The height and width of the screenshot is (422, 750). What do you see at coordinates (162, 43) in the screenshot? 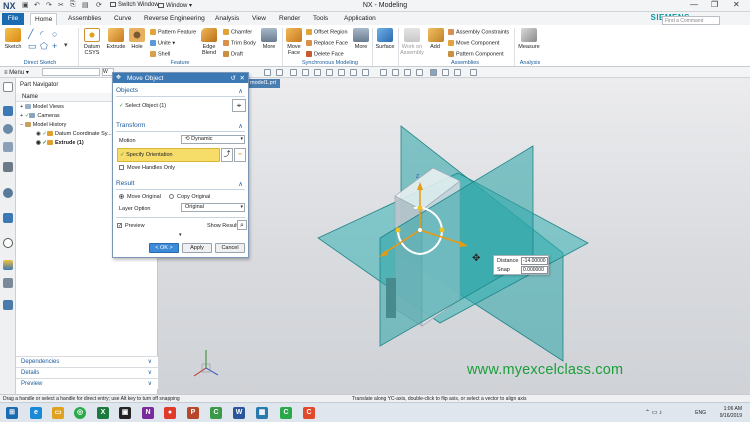
I see `unite-button: Unite ▾` at bounding box center [162, 43].